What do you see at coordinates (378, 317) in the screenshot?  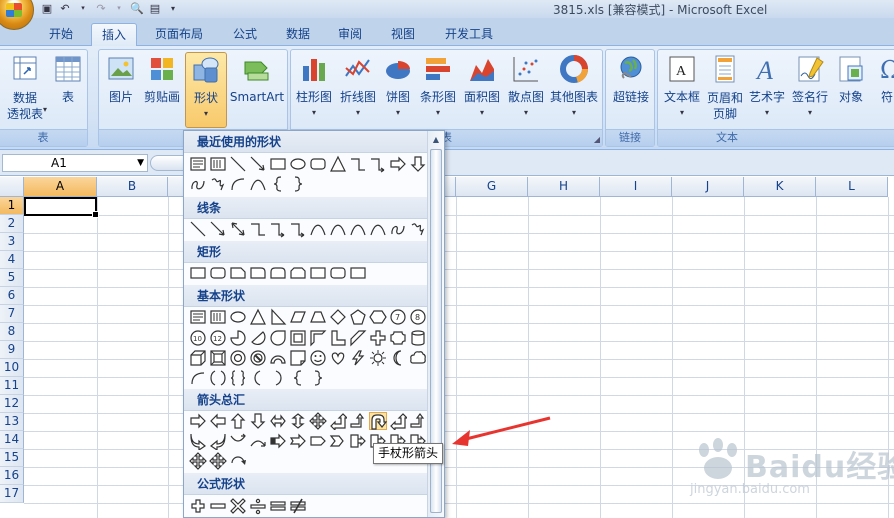 I see `hex-shape-icon` at bounding box center [378, 317].